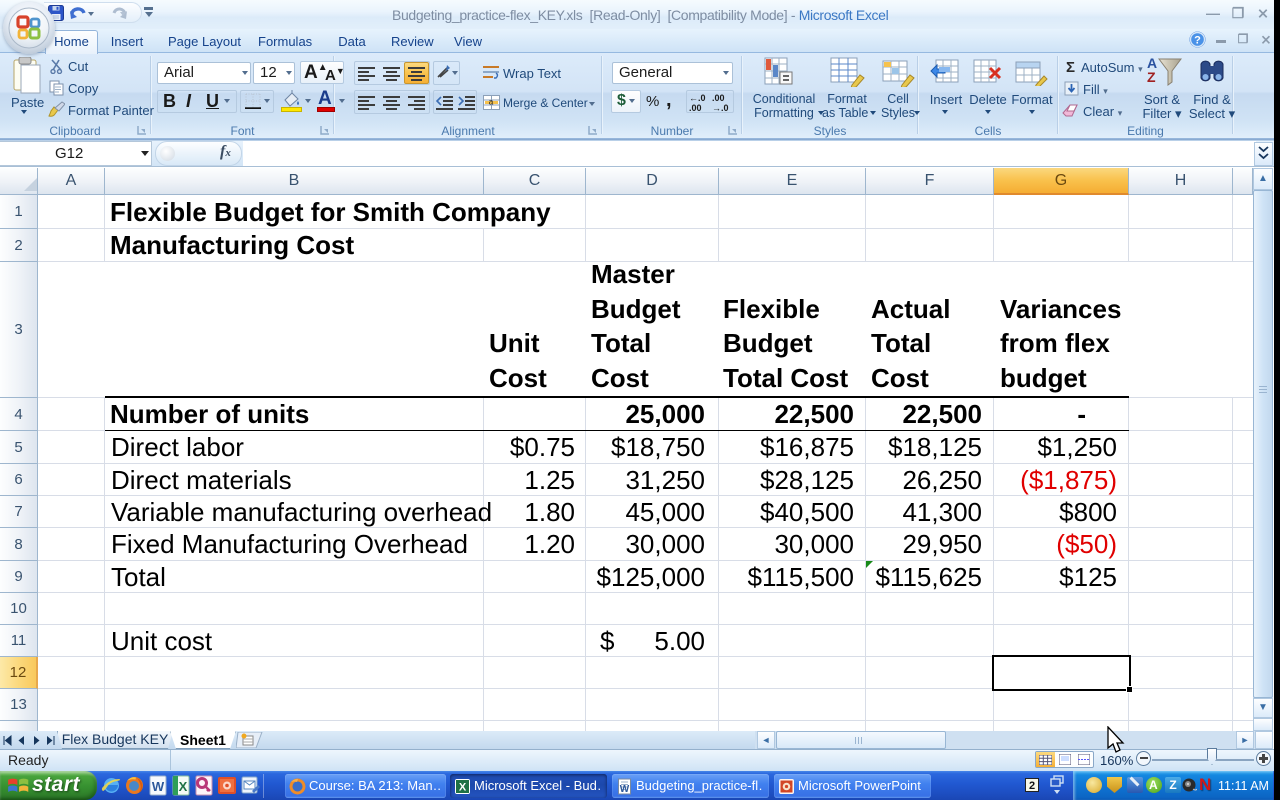 The width and height of the screenshot is (1280, 800). Describe the element at coordinates (491, 102) in the screenshot. I see `svg-text: a` at that location.